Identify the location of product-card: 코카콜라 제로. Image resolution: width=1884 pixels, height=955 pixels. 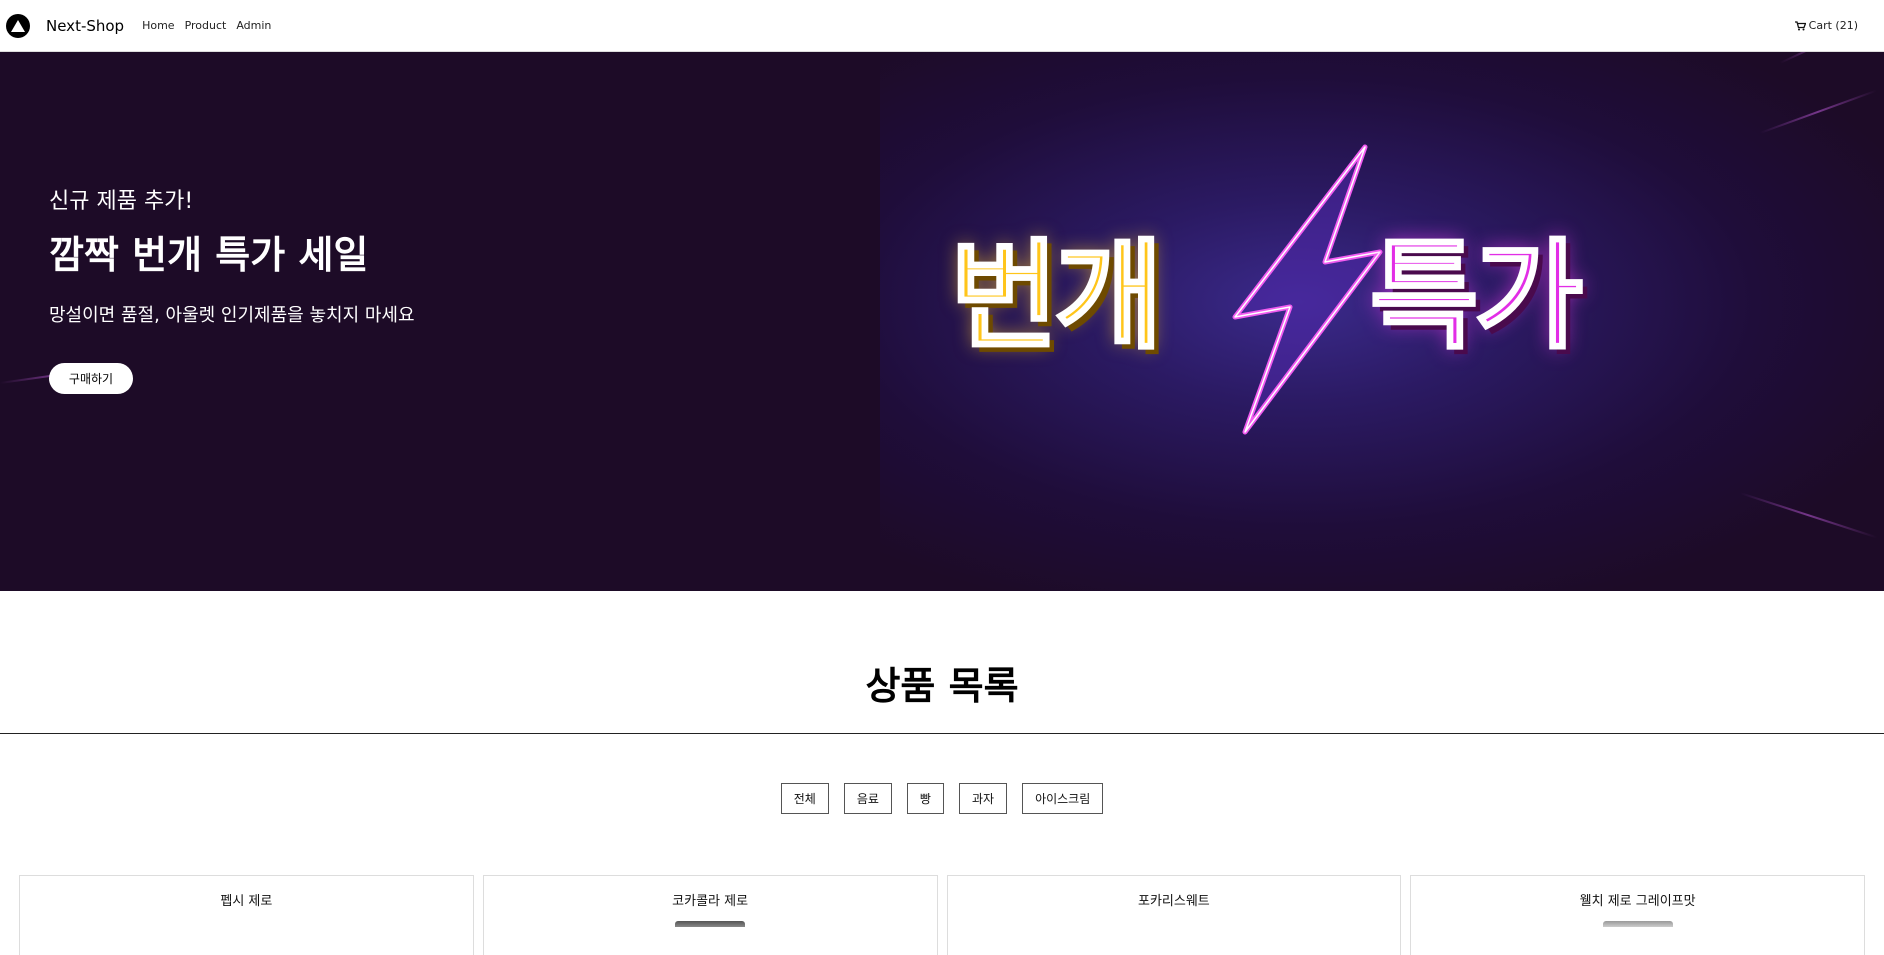
(710, 915).